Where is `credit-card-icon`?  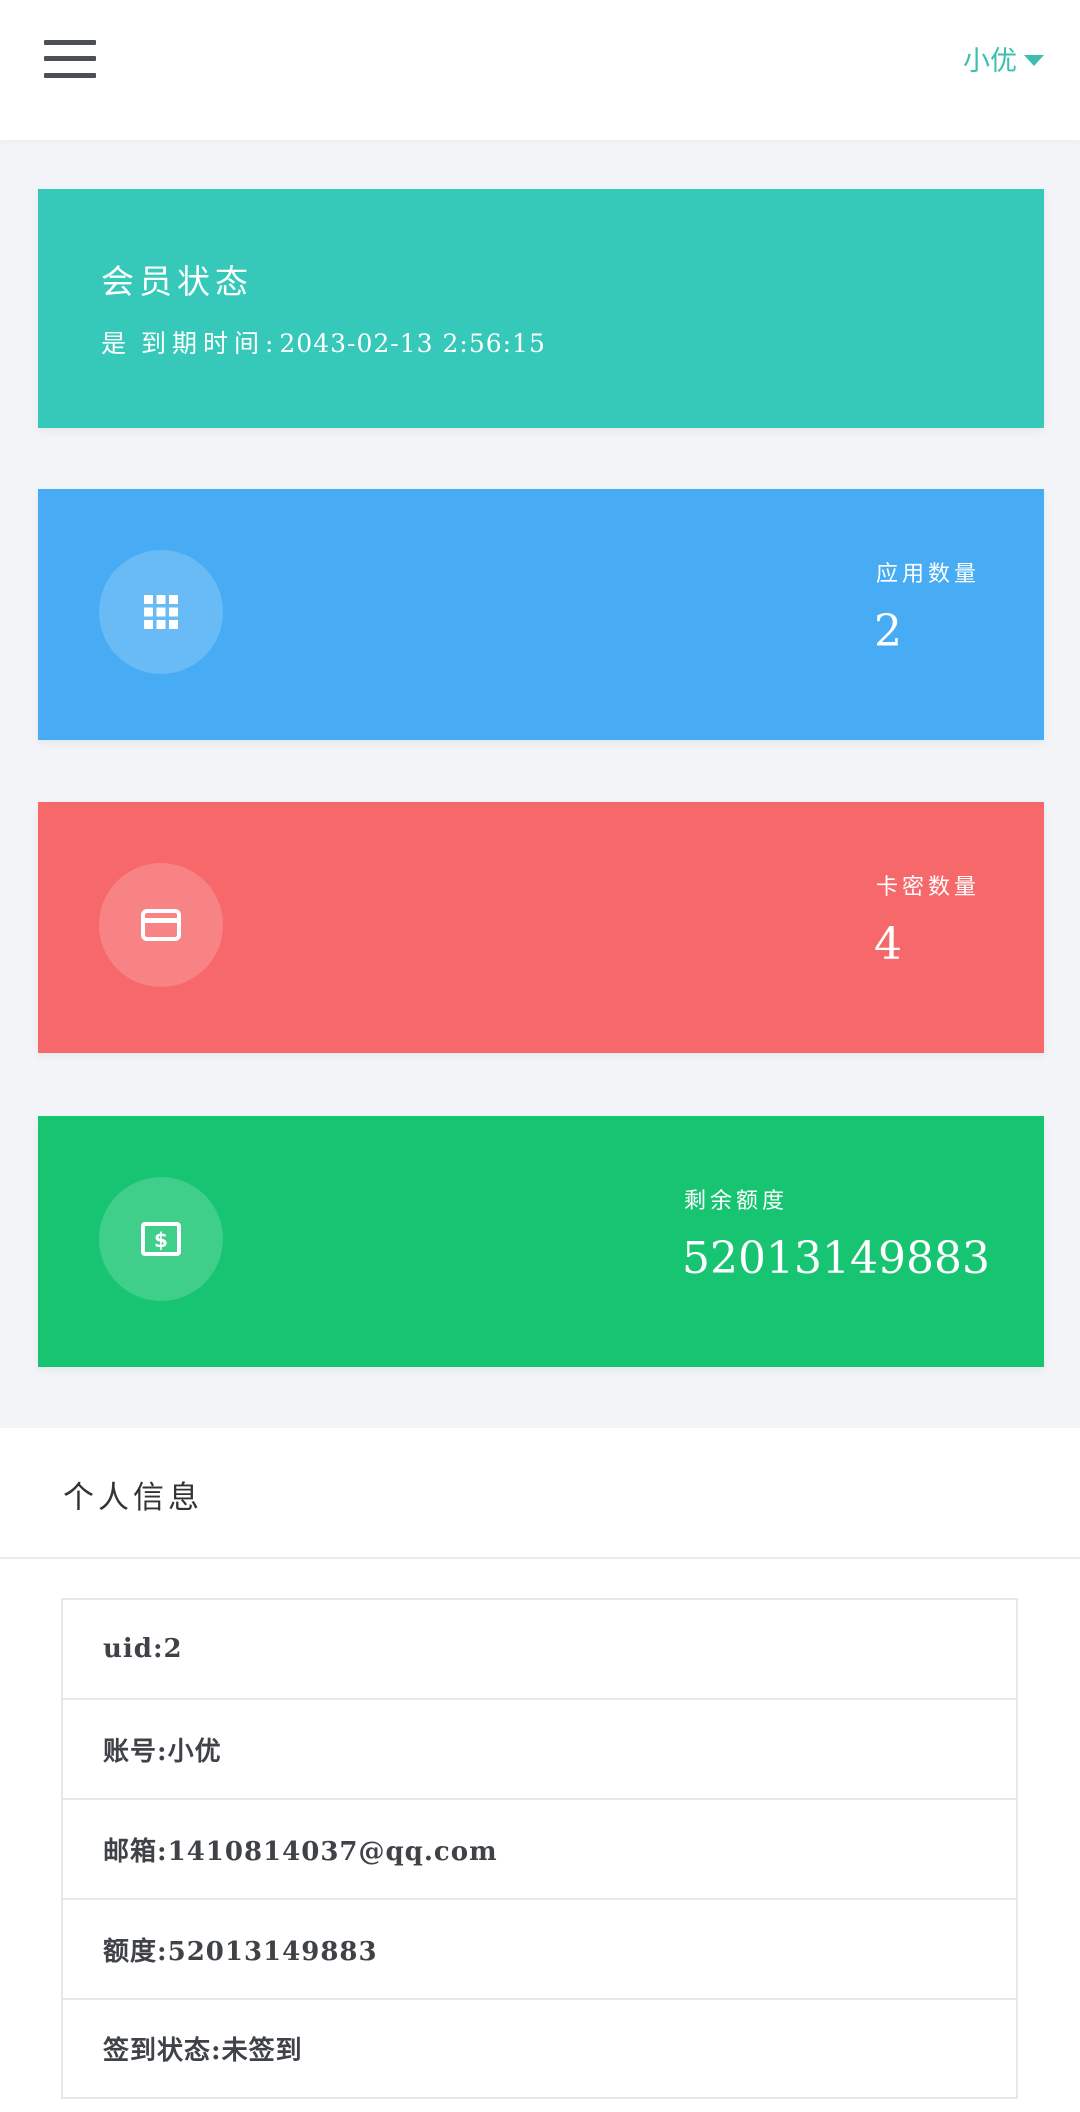 credit-card-icon is located at coordinates (161, 925).